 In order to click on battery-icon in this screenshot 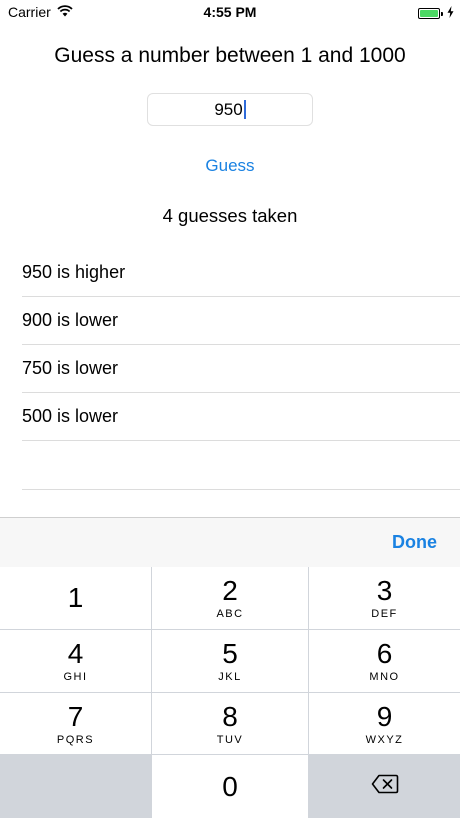, I will do `click(430, 13)`.